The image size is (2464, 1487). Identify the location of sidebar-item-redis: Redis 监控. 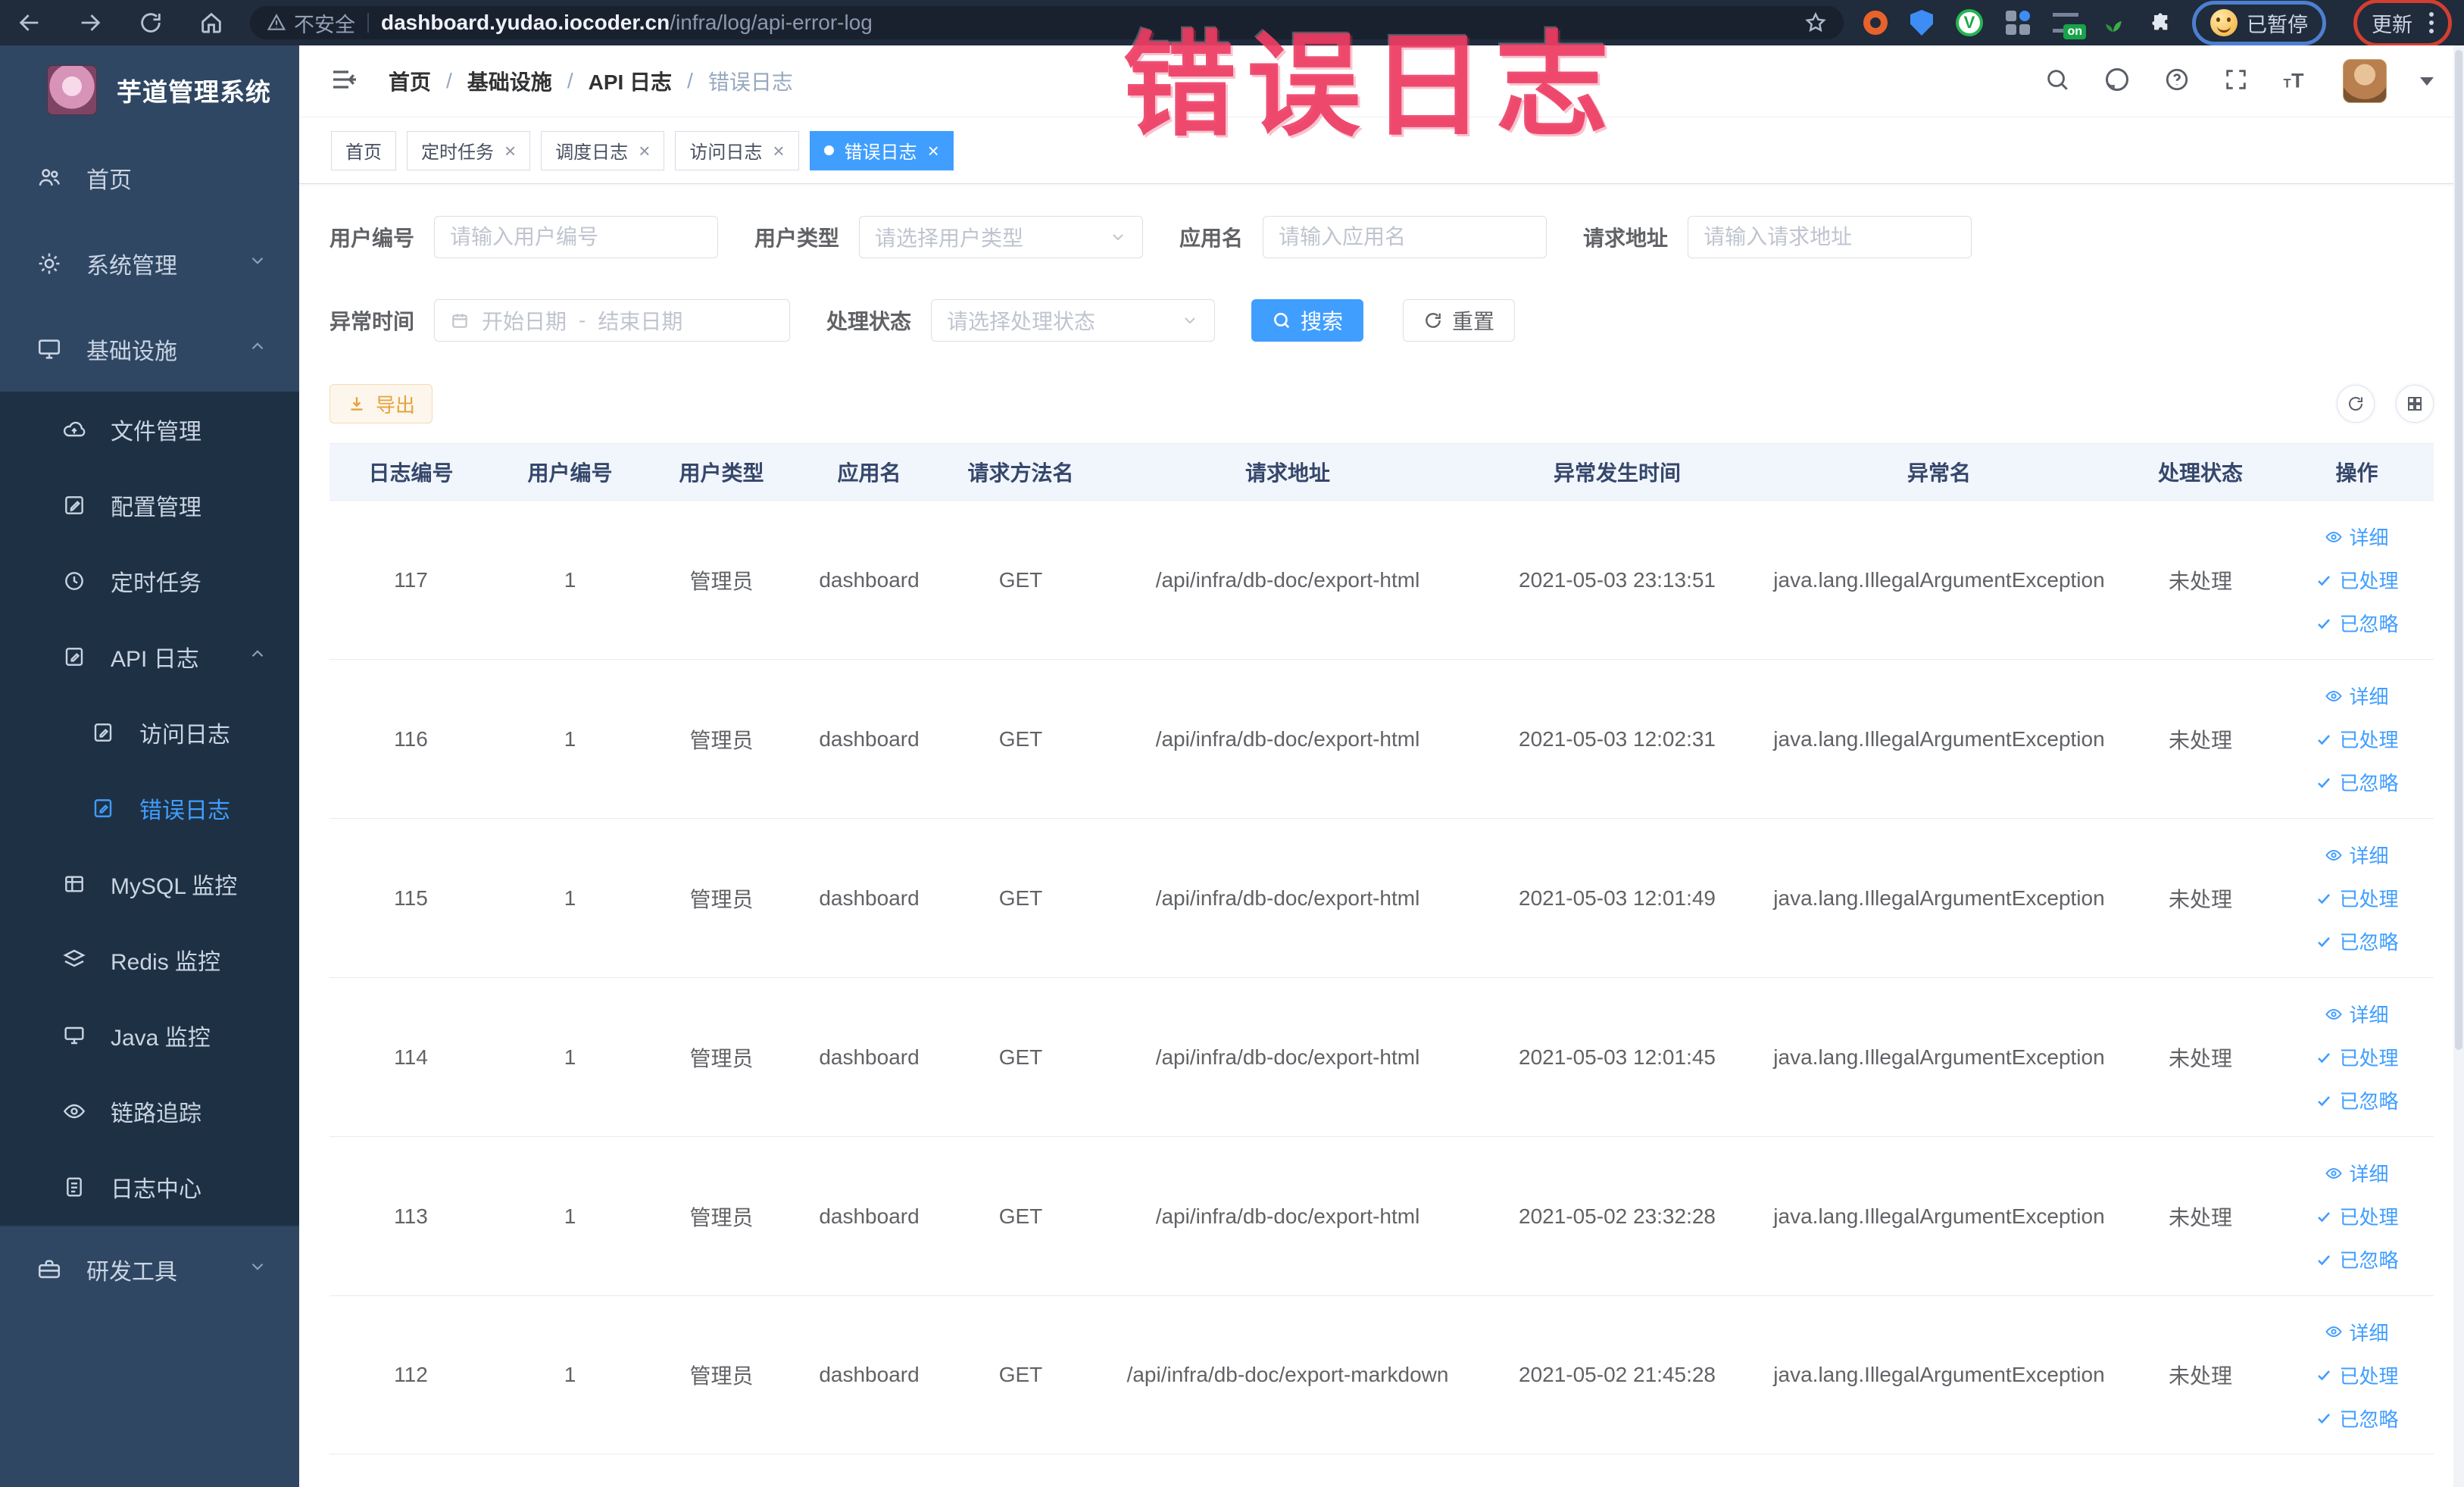
(149, 960).